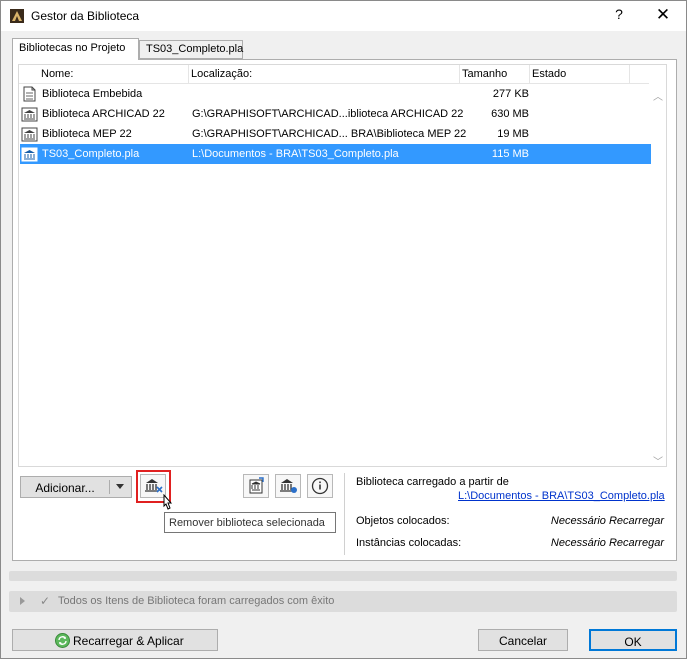 The height and width of the screenshot is (659, 687). I want to click on window-title: Gestor da Biblioteca, so click(85, 16).